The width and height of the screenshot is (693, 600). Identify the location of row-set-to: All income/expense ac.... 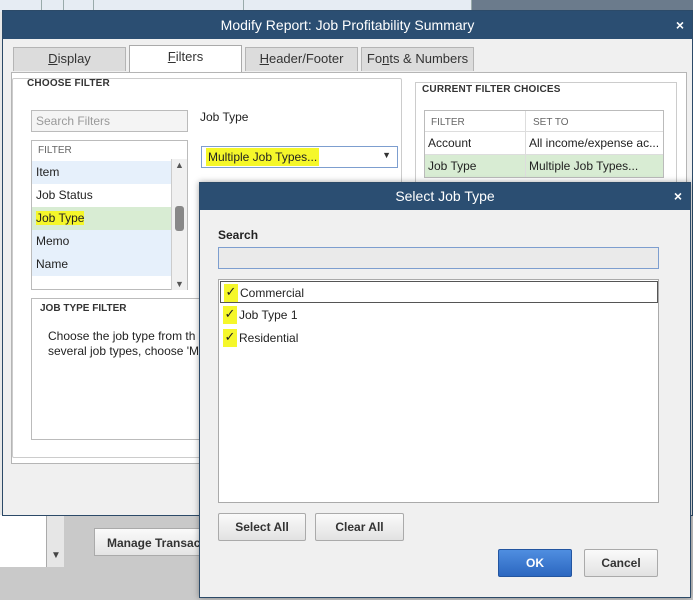
(594, 143).